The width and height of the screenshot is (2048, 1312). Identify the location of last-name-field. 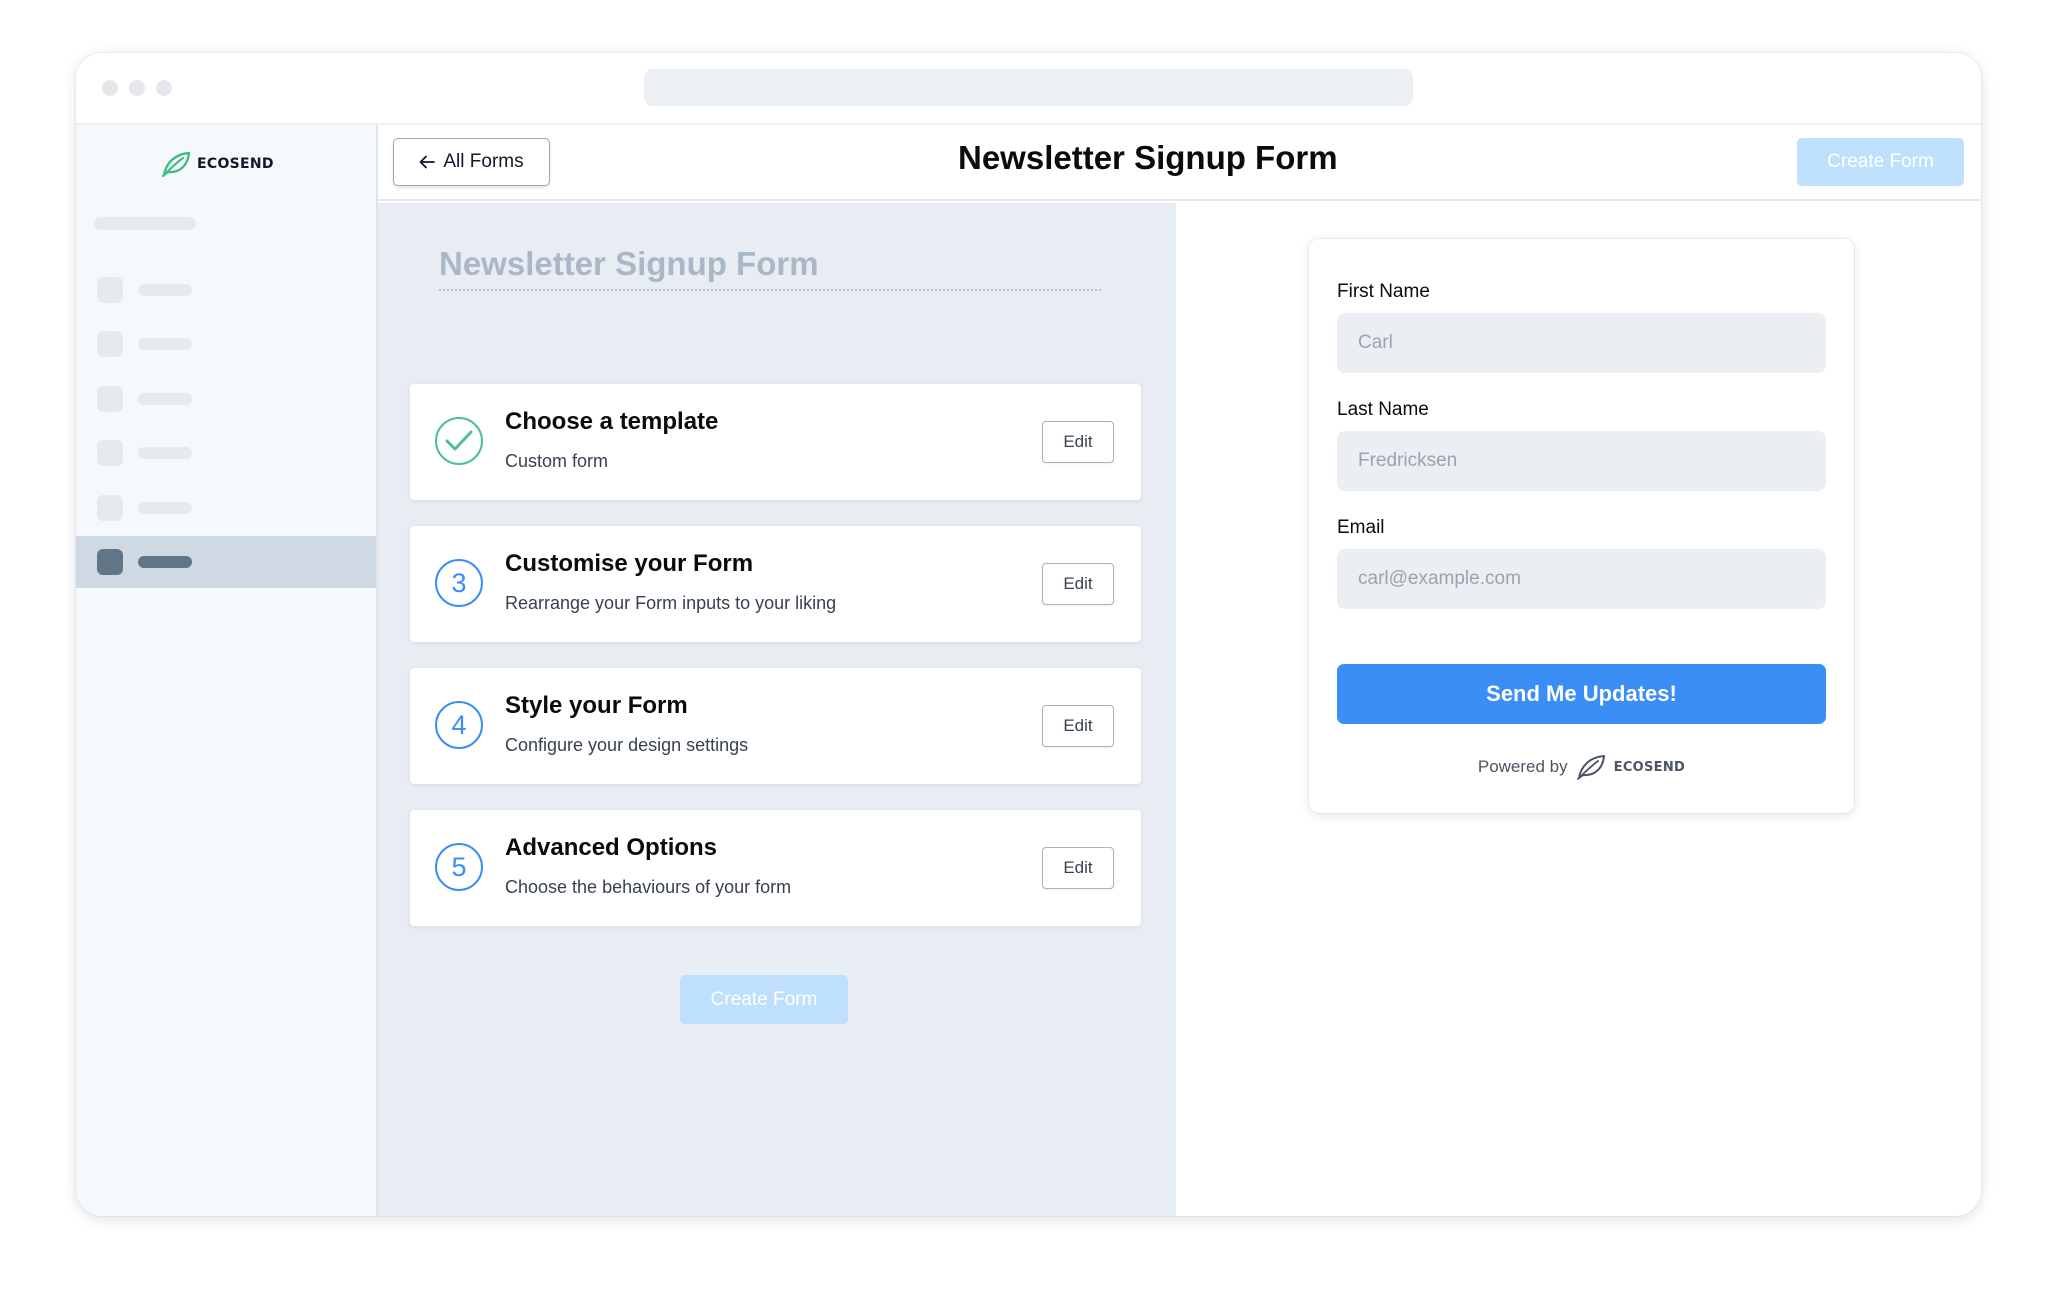
(1581, 461).